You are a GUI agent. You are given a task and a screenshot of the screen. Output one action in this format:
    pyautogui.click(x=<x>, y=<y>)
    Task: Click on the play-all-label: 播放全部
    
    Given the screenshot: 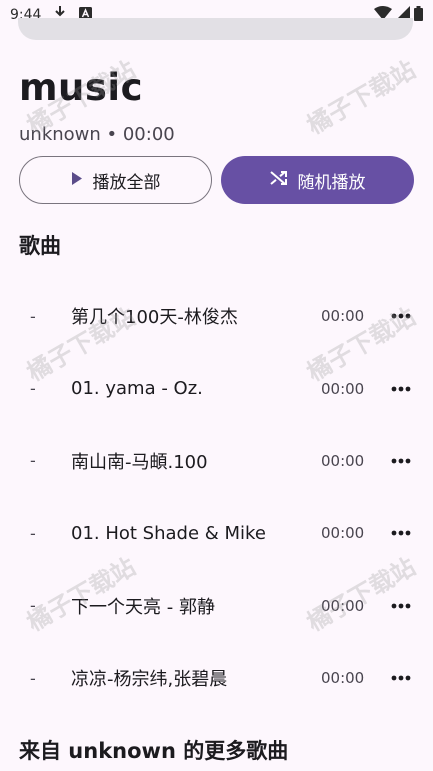 What is the action you would take?
    pyautogui.click(x=126, y=182)
    